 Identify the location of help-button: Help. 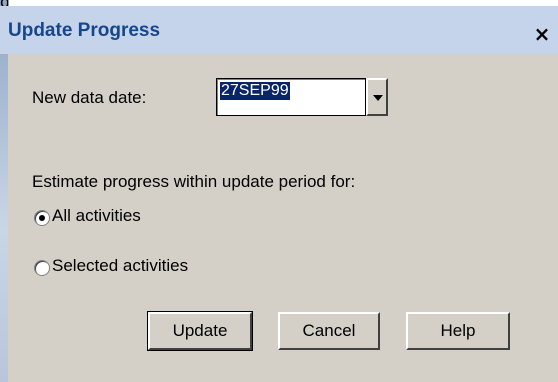
(458, 331).